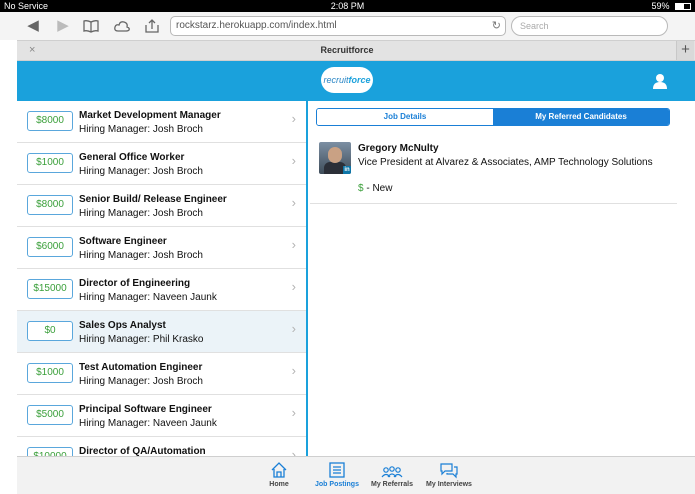 Image resolution: width=695 pixels, height=494 pixels. Describe the element at coordinates (398, 148) in the screenshot. I see `candidate-name: Gregory McNulty` at that location.